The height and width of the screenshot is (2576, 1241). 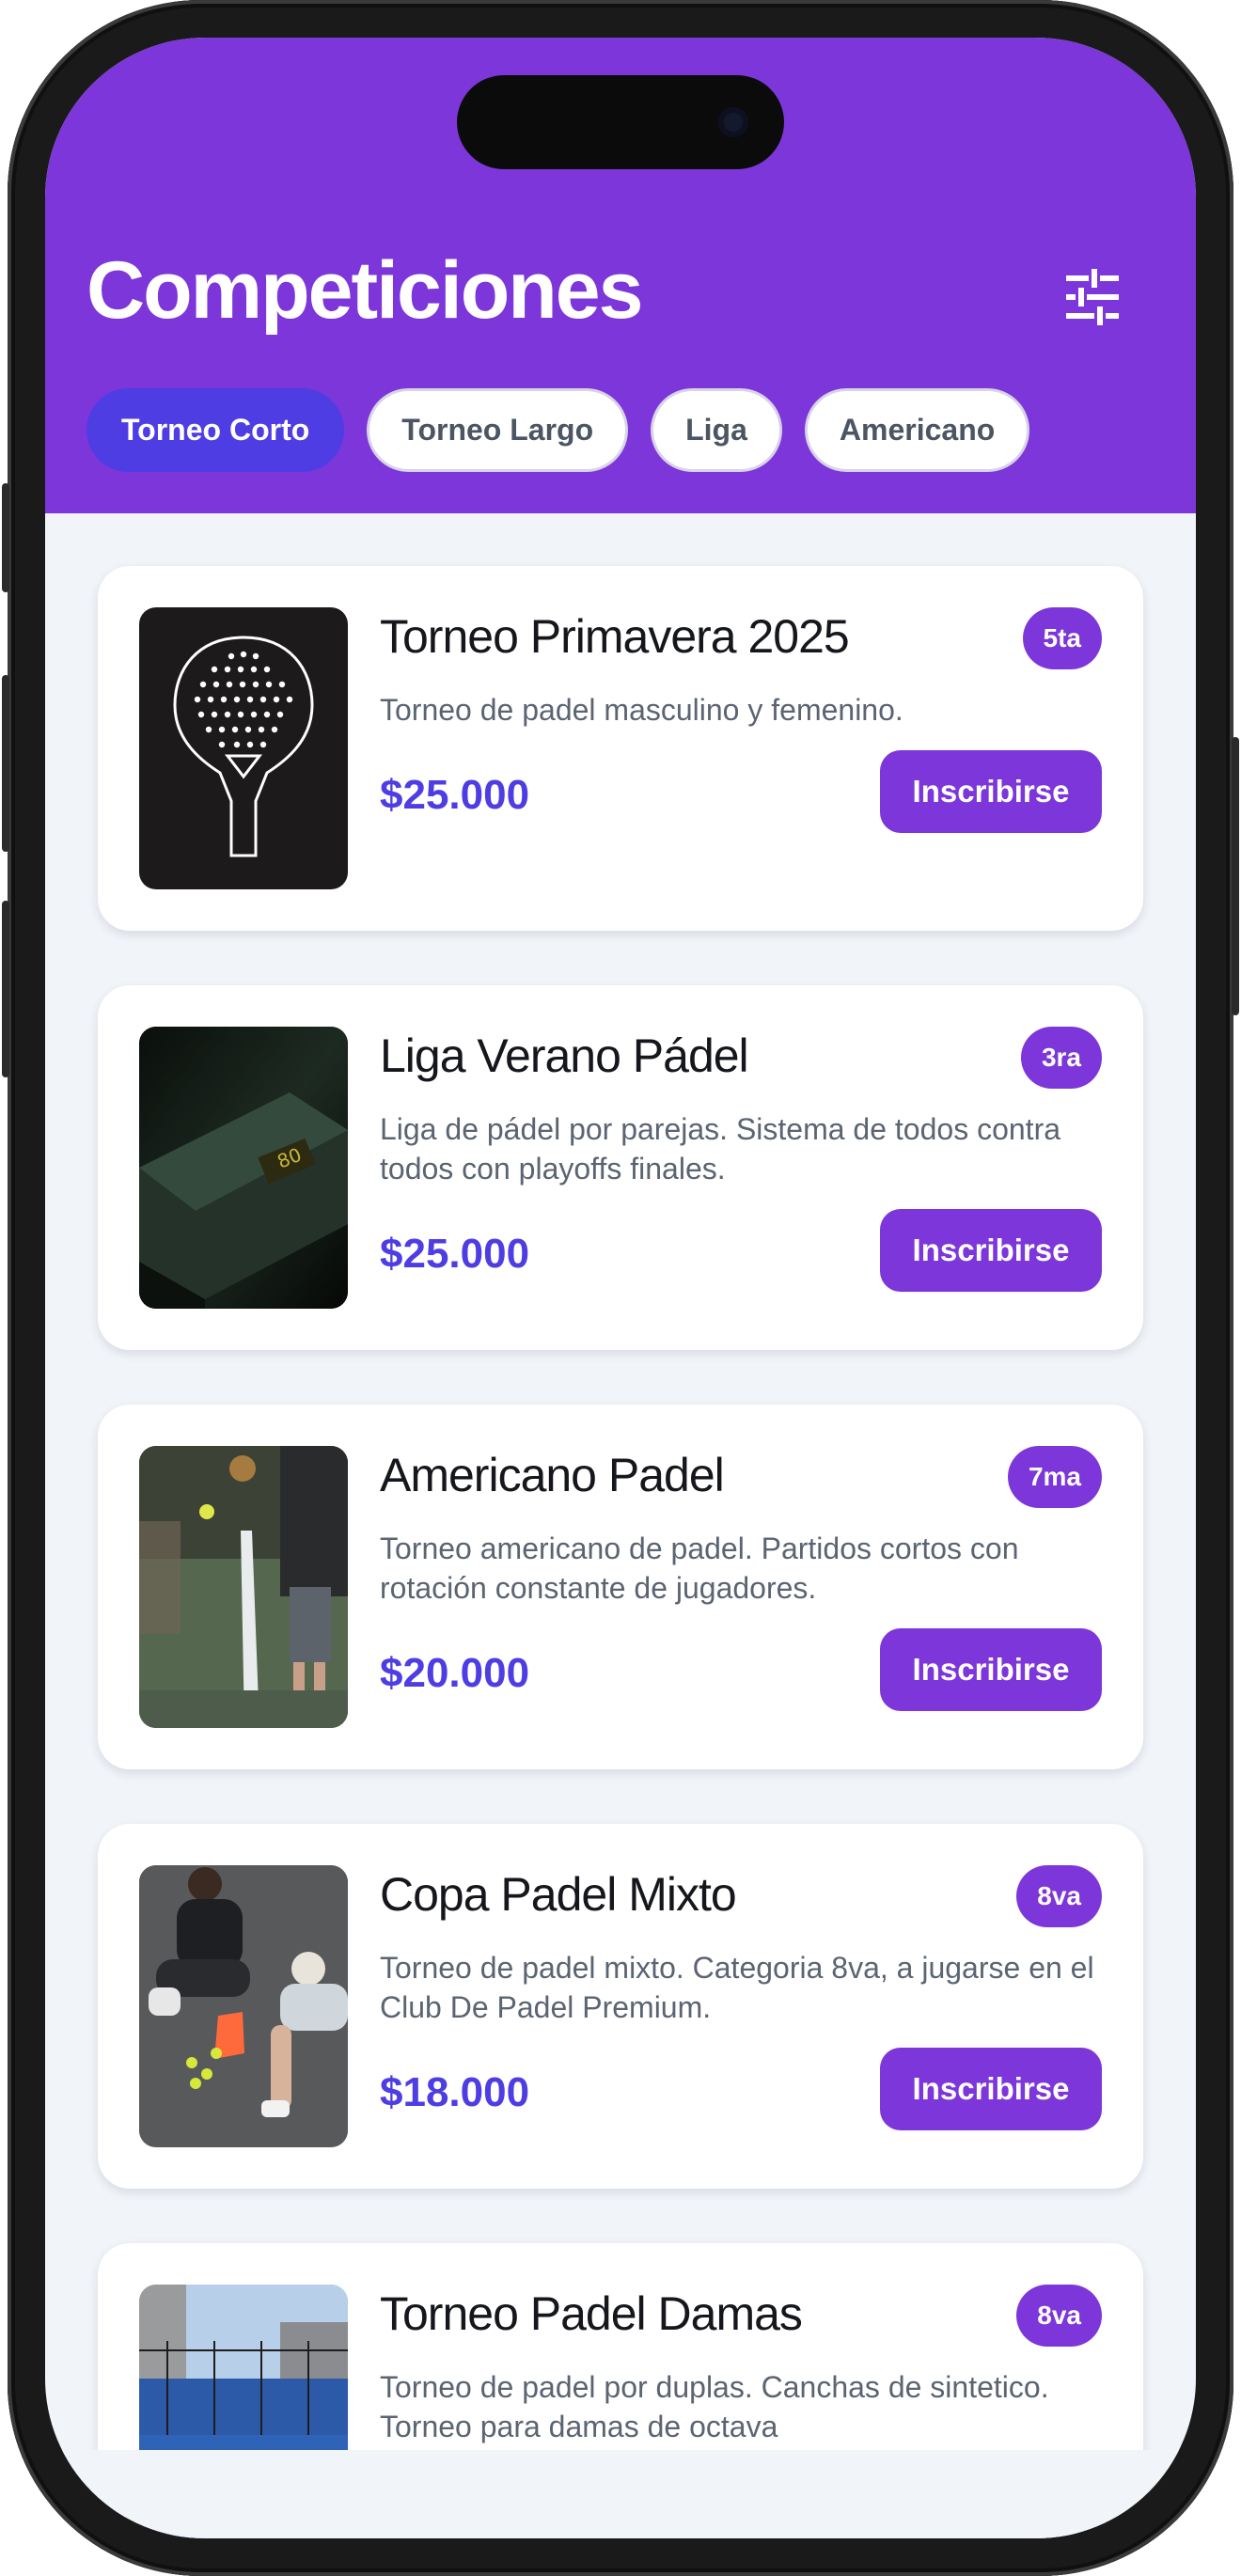 I want to click on action-button, so click(x=6, y=537).